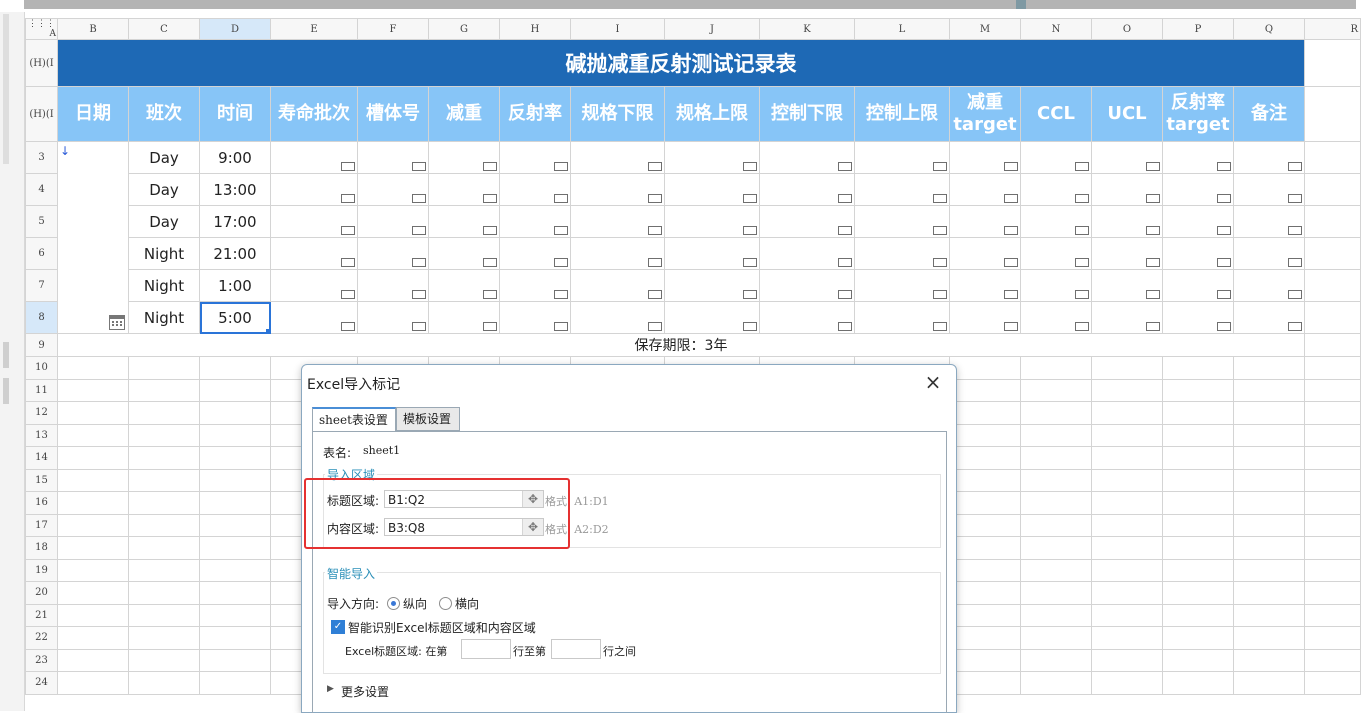 The width and height of the screenshot is (1370, 713). What do you see at coordinates (41, 390) in the screenshot?
I see `row-header: 11` at bounding box center [41, 390].